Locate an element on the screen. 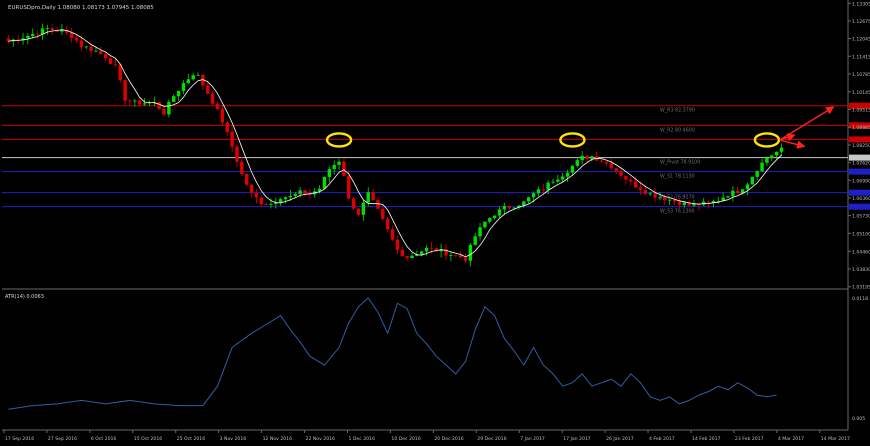  price-tick-label: 1.08250 is located at coordinates (861, 146).